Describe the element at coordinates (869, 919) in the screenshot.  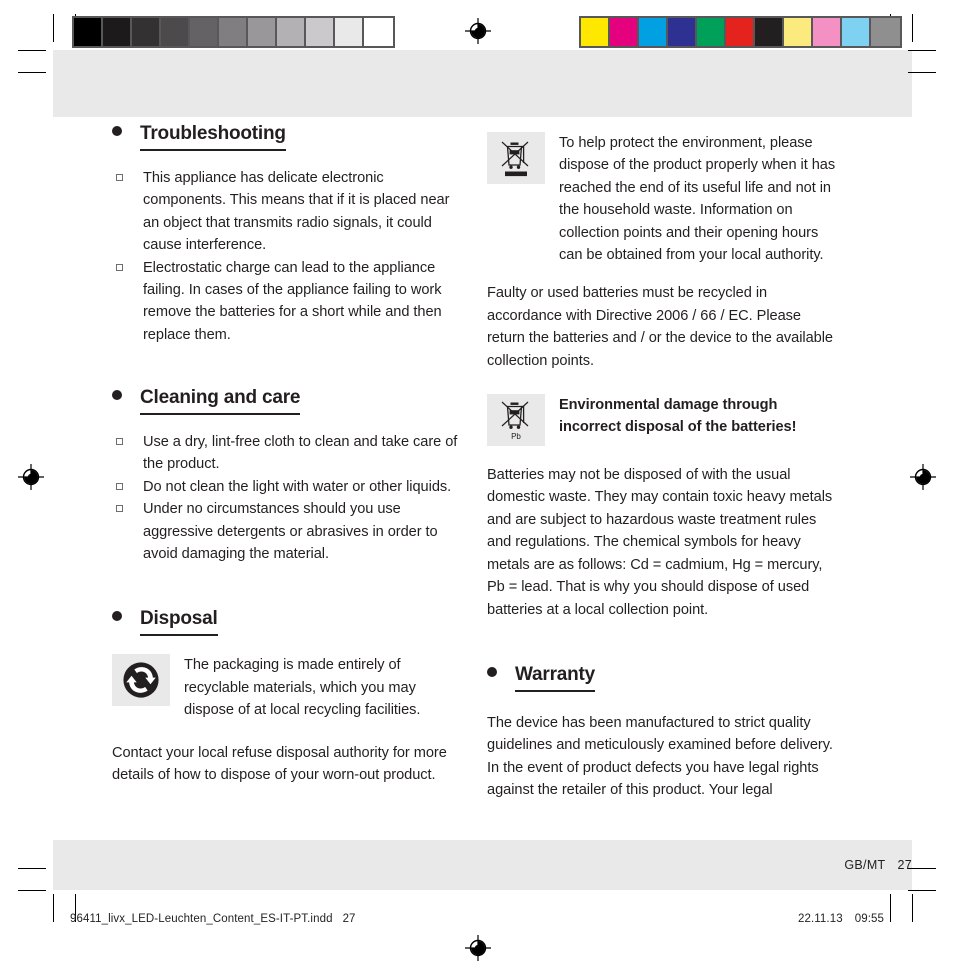
I see `print-slug-time: 09:55` at that location.